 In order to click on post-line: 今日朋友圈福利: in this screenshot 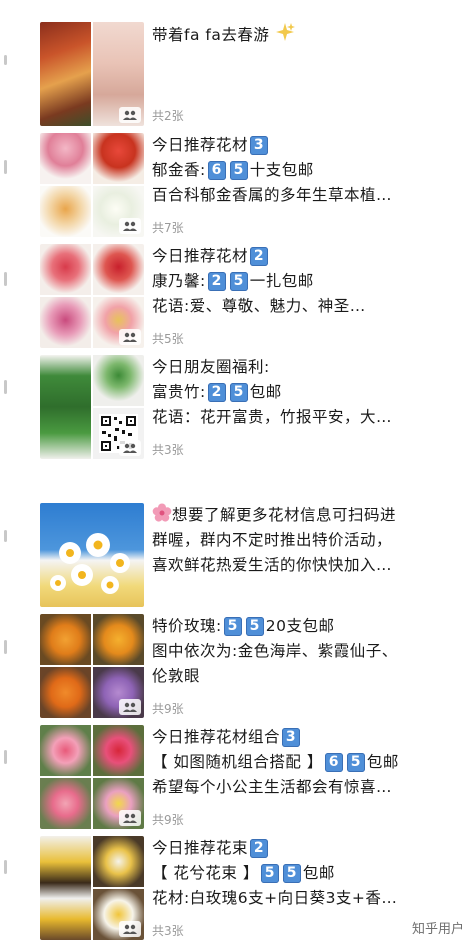, I will do `click(211, 367)`.